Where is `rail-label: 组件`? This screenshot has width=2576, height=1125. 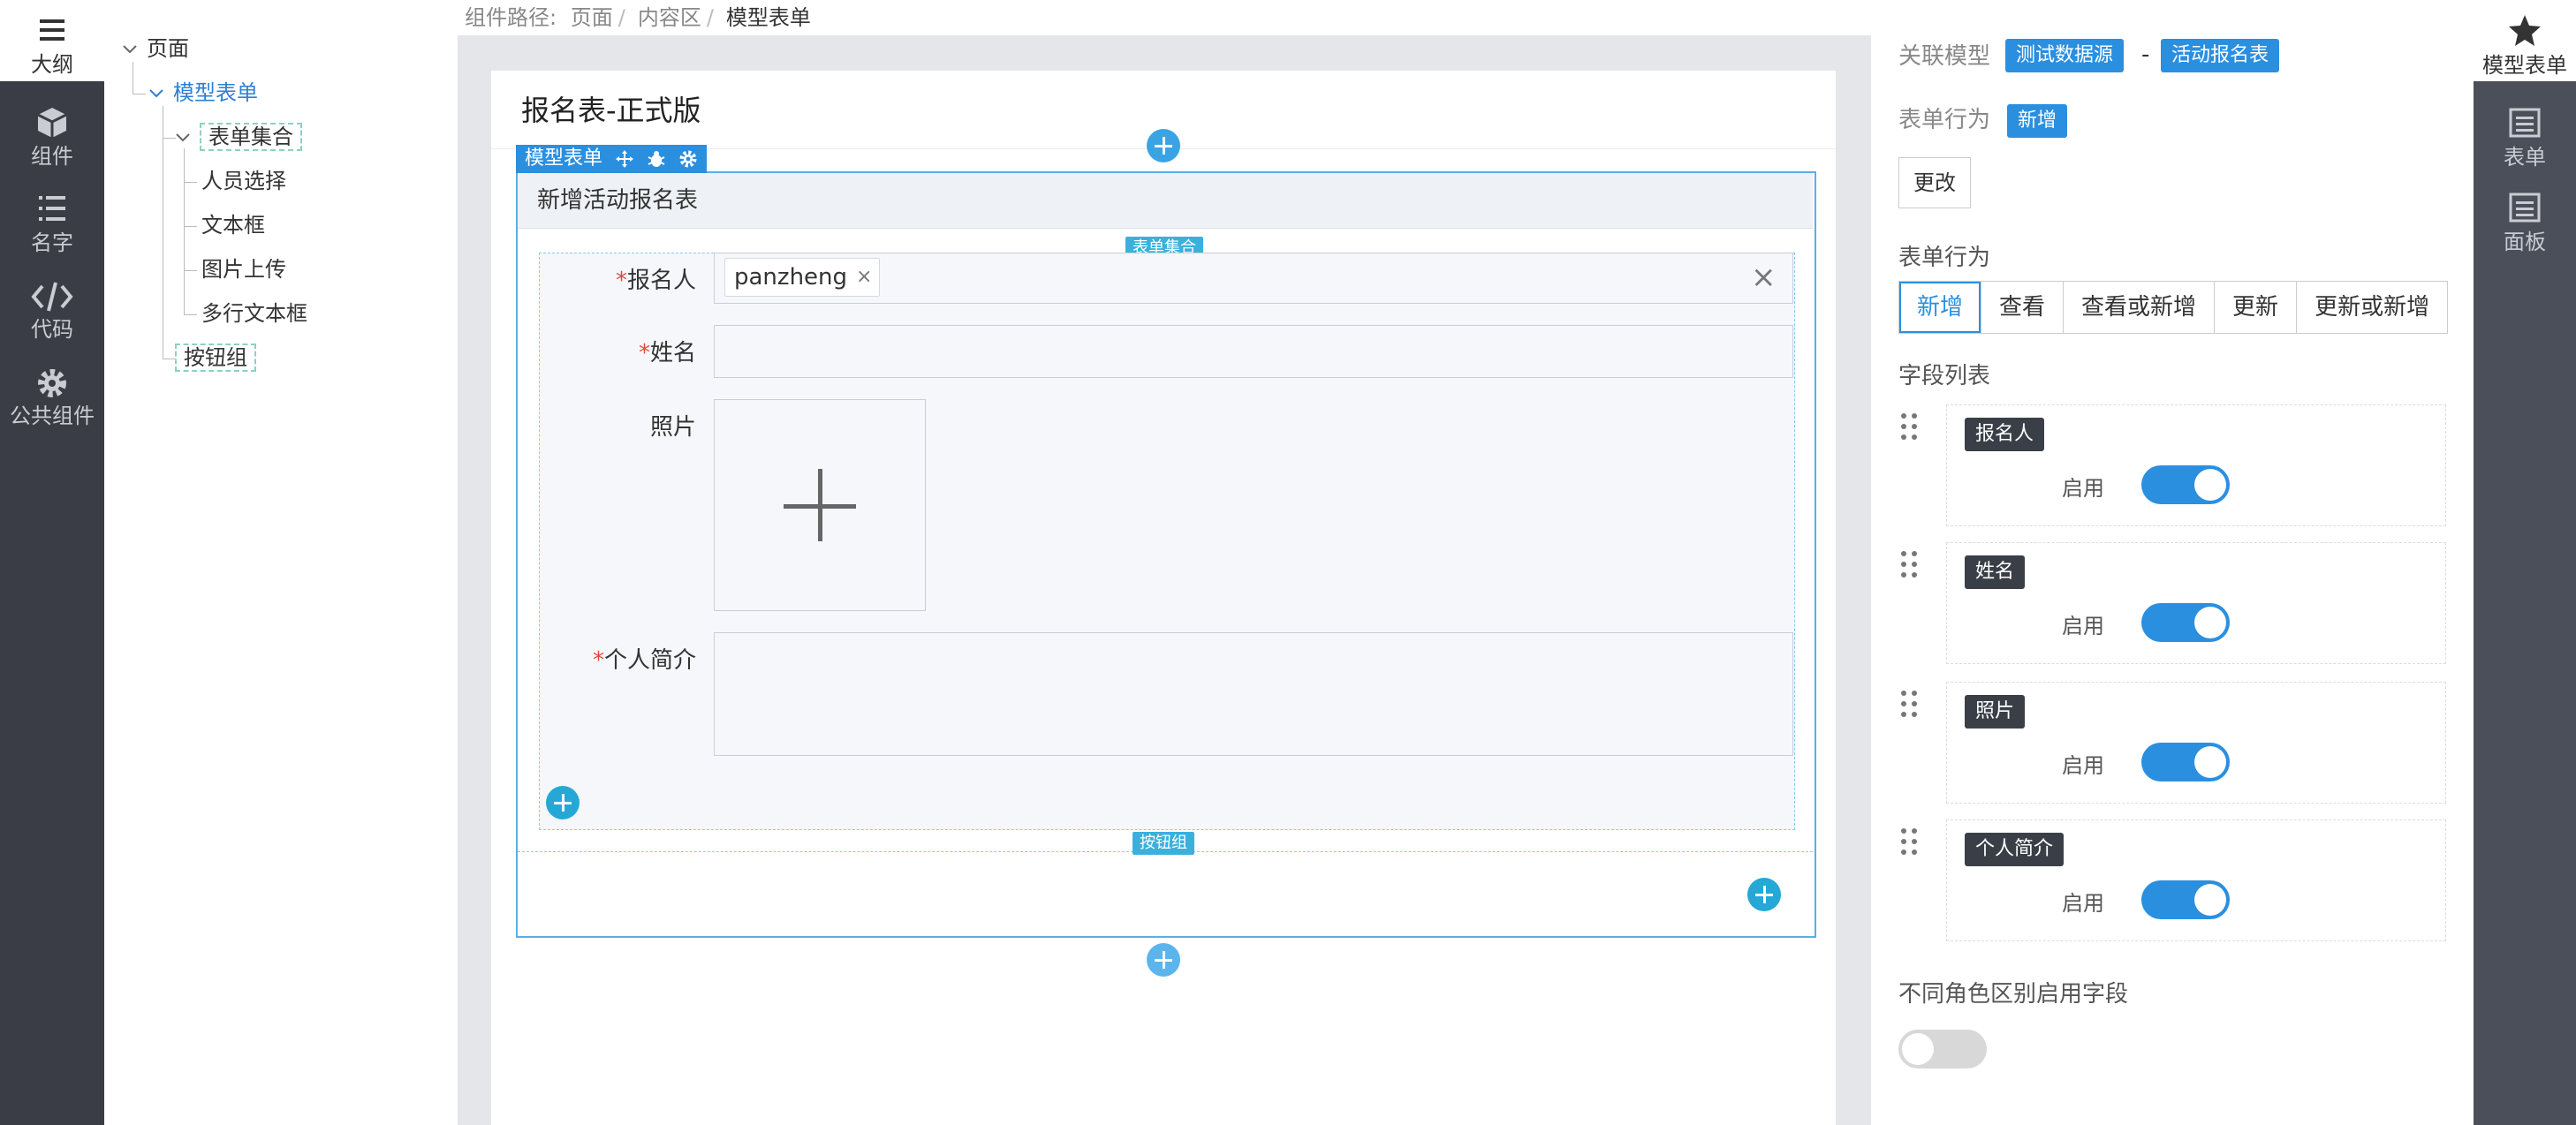
rail-label: 组件 is located at coordinates (52, 156).